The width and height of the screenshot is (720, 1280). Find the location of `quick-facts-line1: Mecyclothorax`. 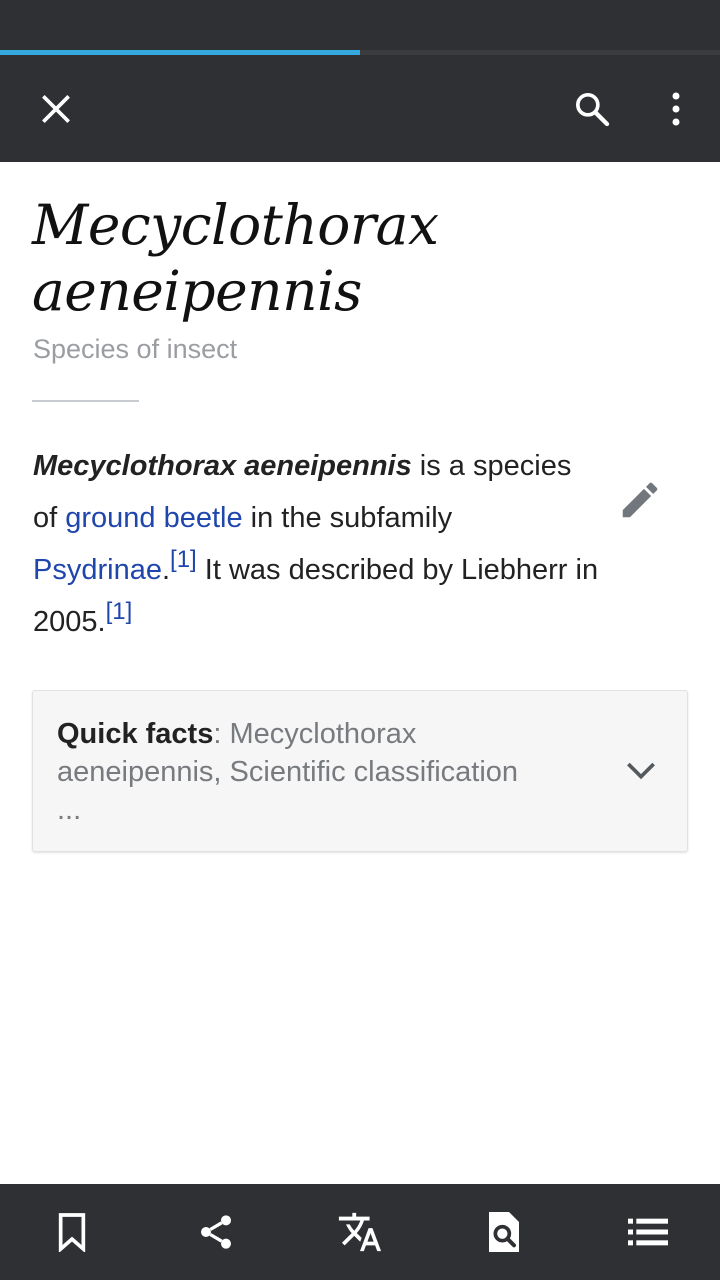

quick-facts-line1: Mecyclothorax is located at coordinates (323, 734).